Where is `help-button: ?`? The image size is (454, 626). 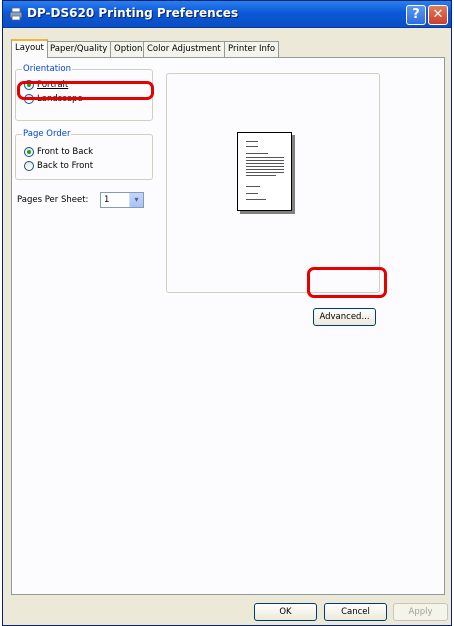 help-button: ? is located at coordinates (416, 15).